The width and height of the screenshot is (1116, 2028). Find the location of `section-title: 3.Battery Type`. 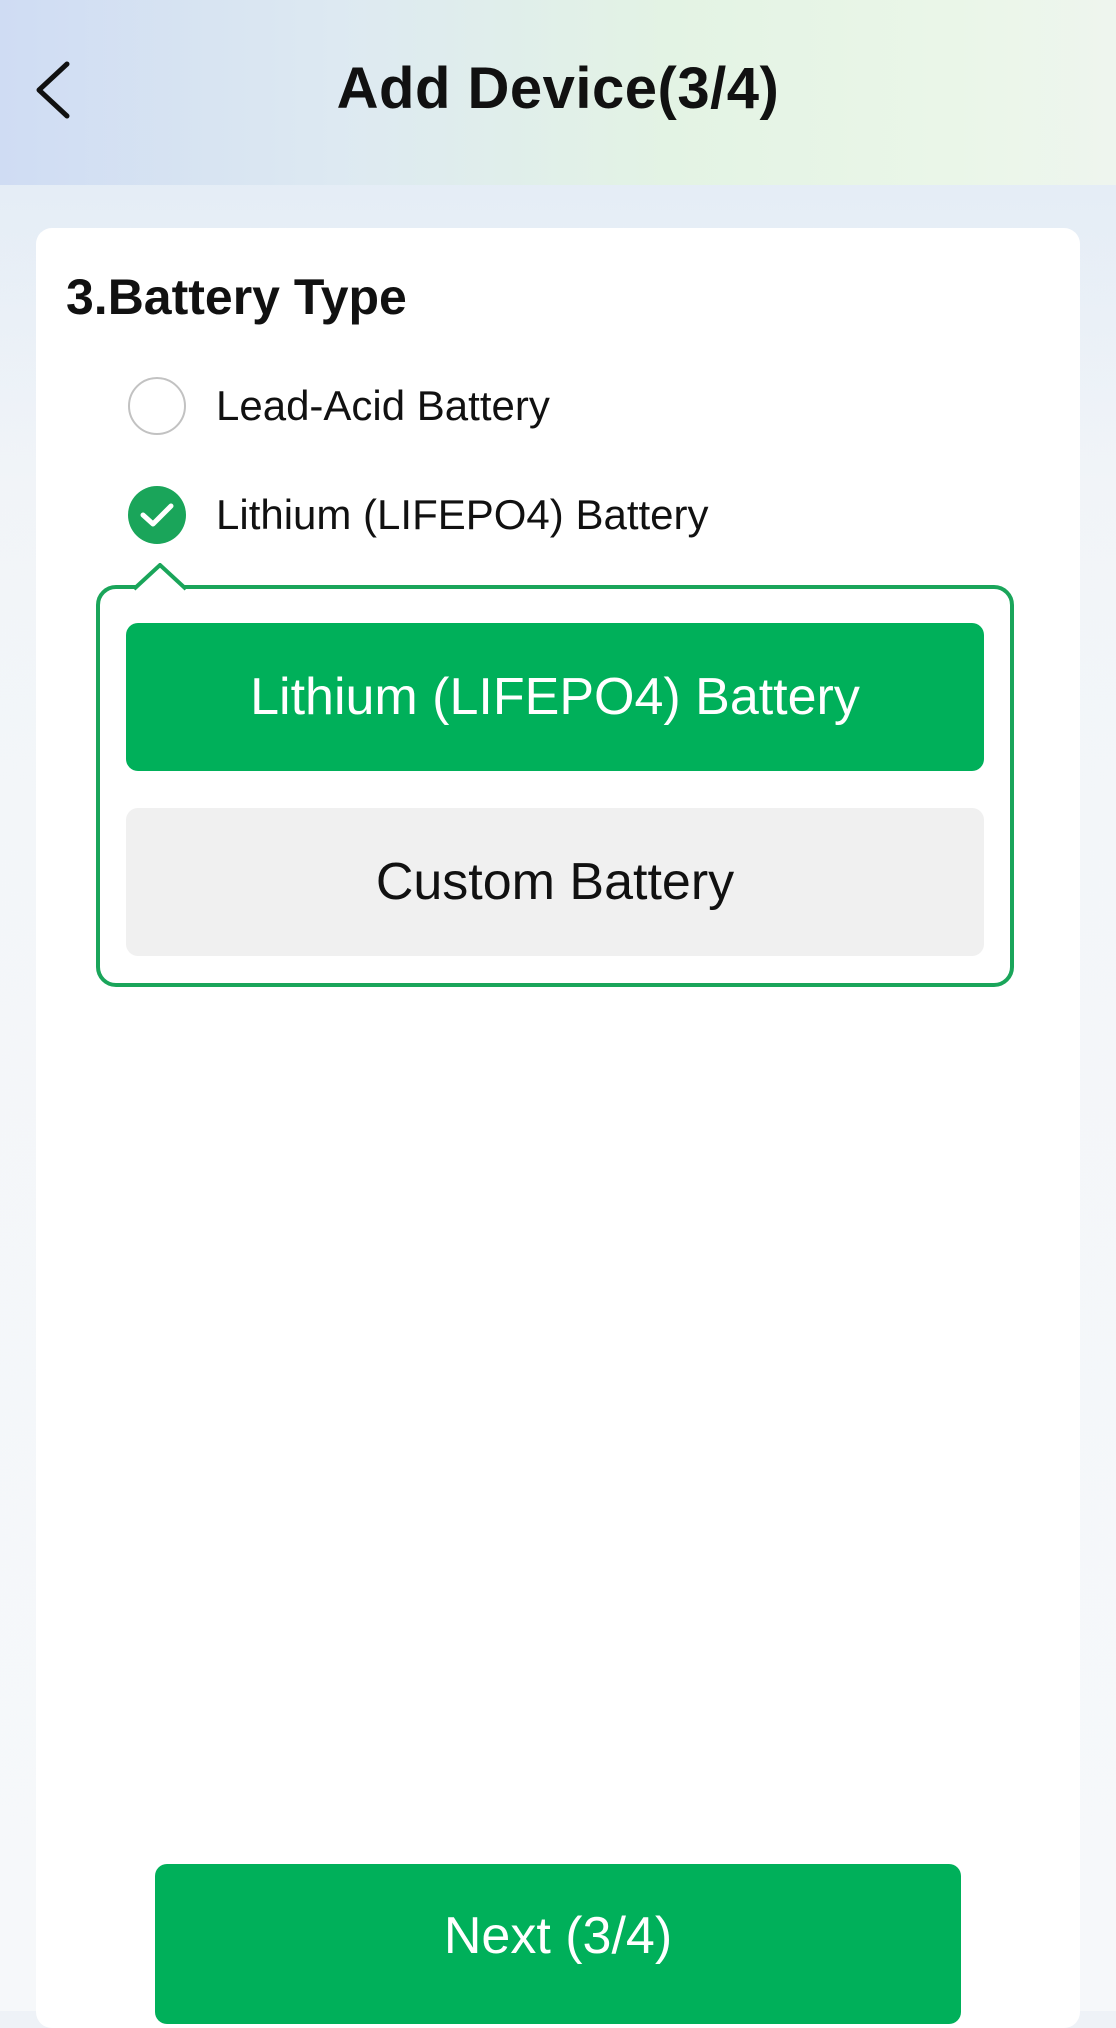

section-title: 3.Battery Type is located at coordinates (236, 297).